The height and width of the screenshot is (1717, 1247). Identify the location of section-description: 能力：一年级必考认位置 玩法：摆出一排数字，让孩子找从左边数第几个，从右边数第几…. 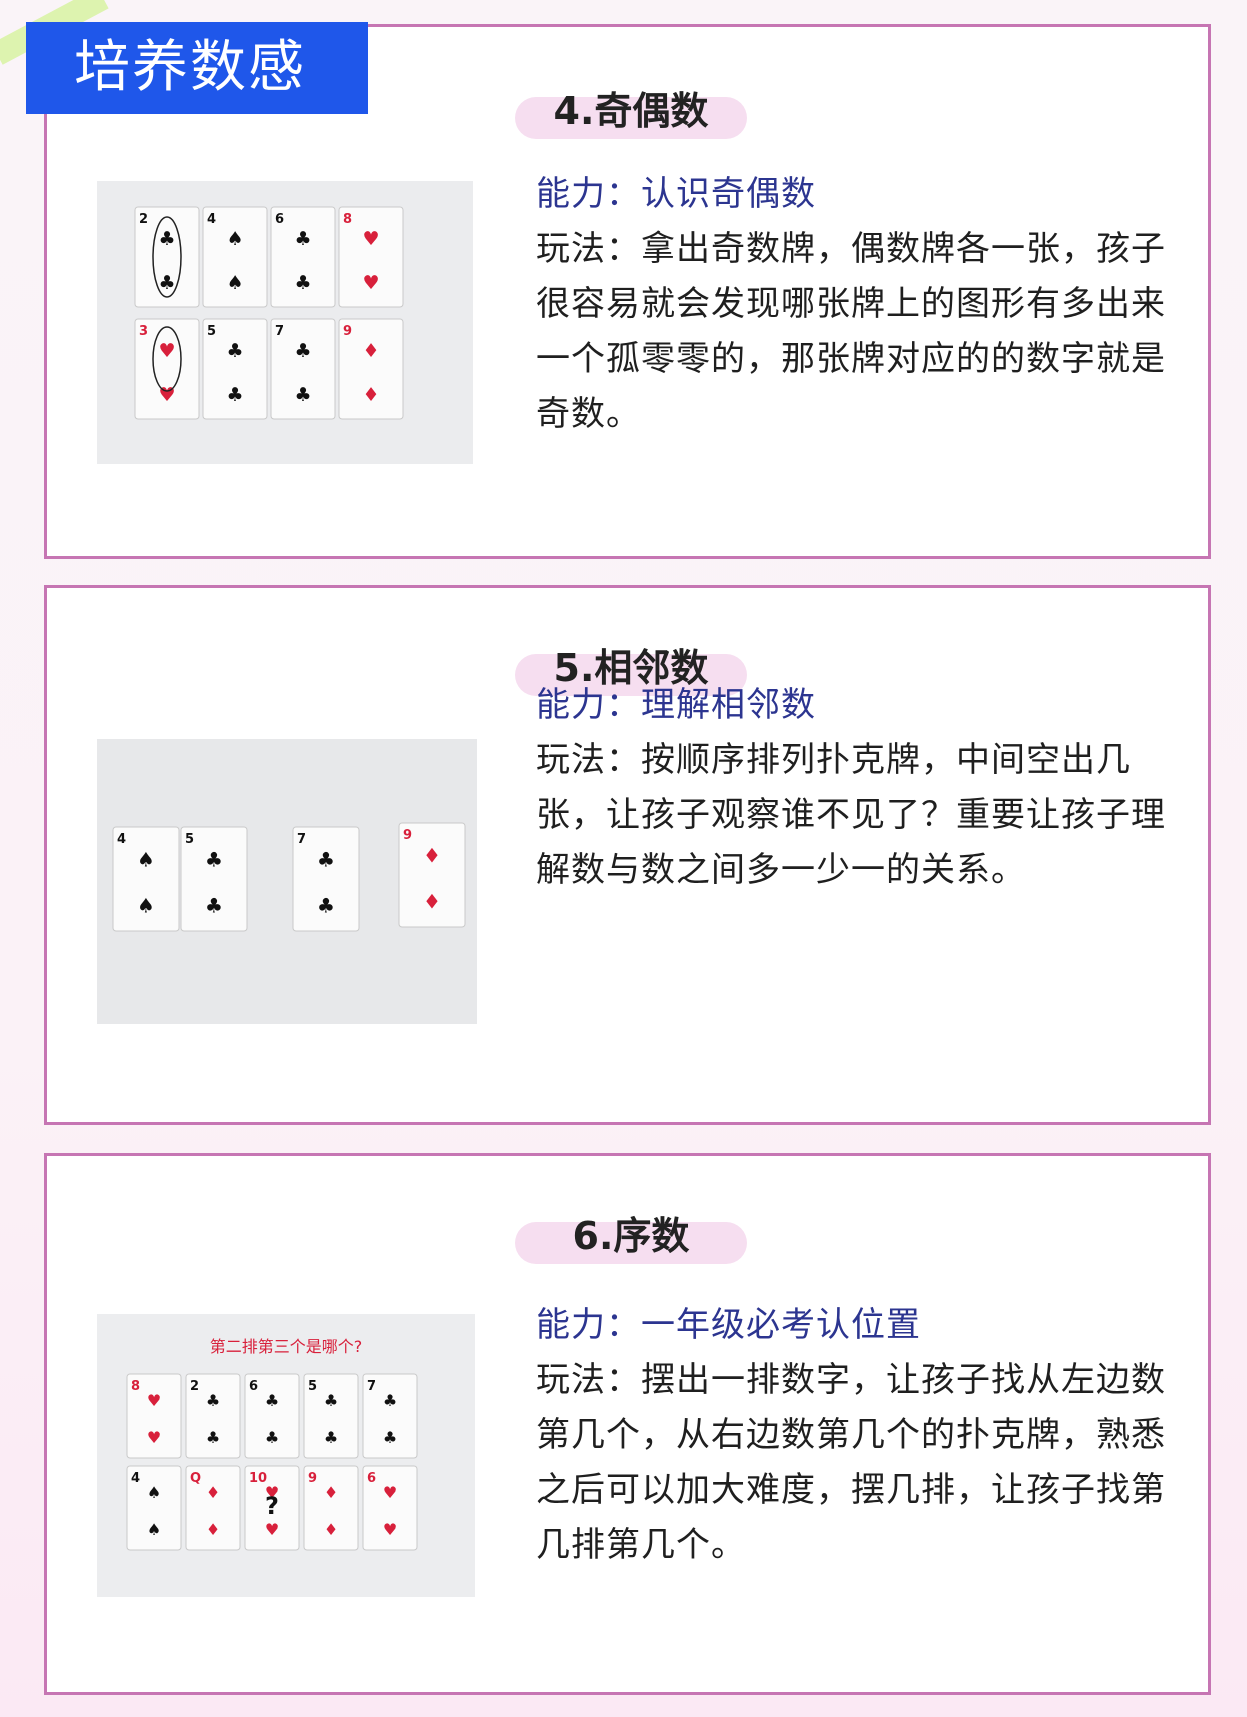
(856, 1435).